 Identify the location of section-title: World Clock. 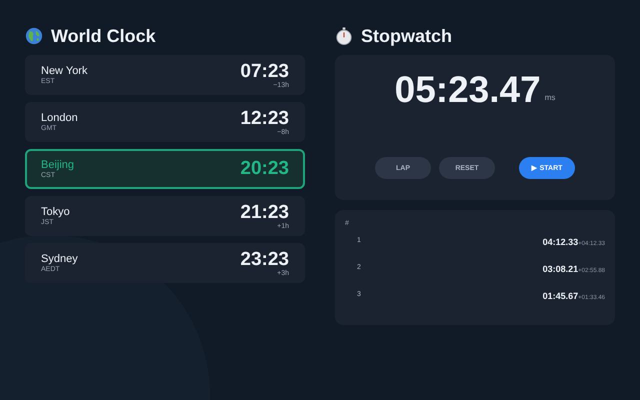
(103, 36).